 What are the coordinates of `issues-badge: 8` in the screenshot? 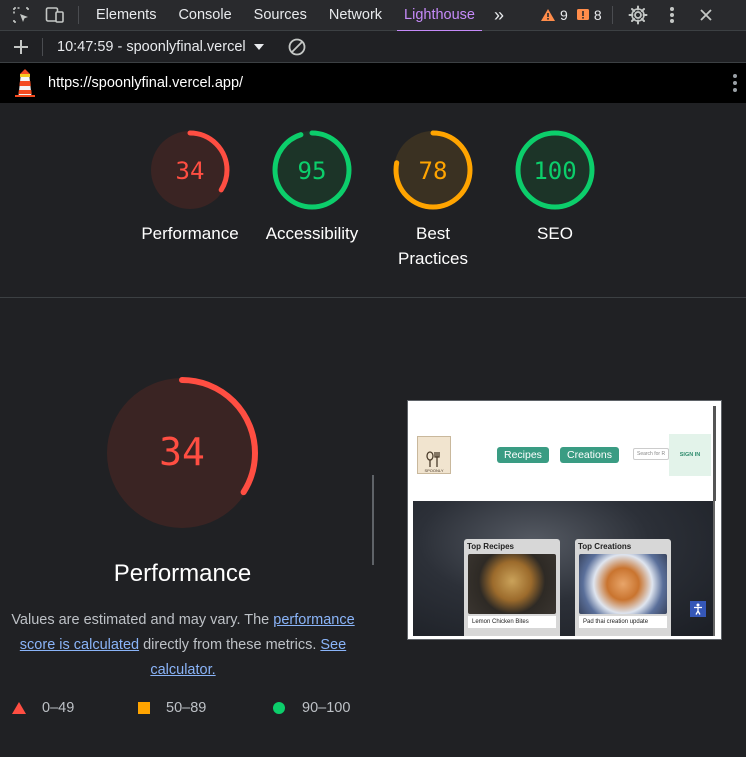 It's located at (589, 15).